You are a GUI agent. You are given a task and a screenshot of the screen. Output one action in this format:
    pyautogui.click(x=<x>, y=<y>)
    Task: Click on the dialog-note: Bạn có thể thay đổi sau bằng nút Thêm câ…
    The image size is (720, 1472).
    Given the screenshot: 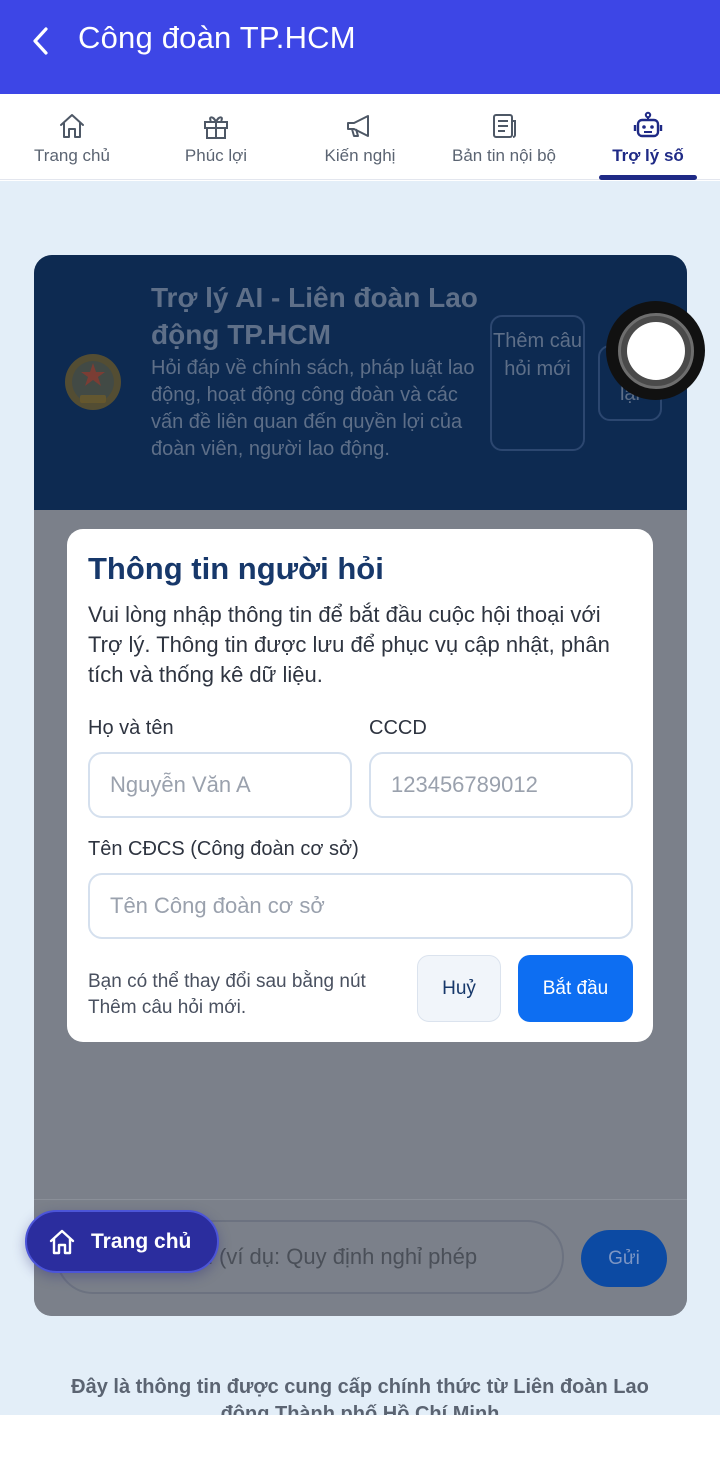 What is the action you would take?
    pyautogui.click(x=227, y=994)
    